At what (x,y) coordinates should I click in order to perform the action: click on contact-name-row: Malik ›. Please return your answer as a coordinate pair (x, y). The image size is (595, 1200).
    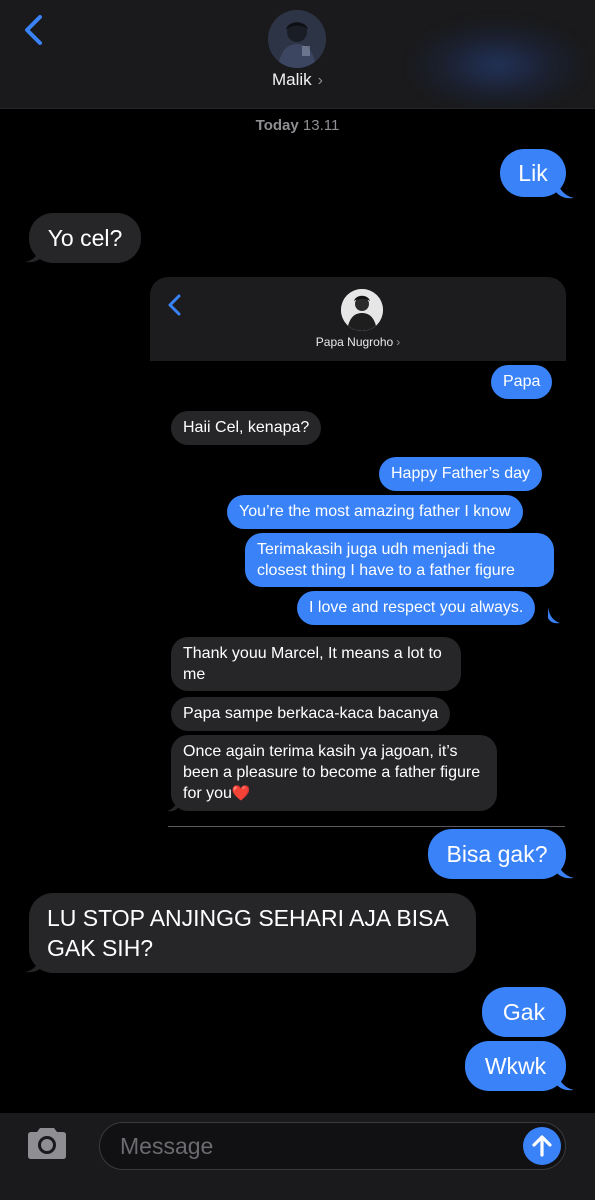
    Looking at the image, I should click on (297, 80).